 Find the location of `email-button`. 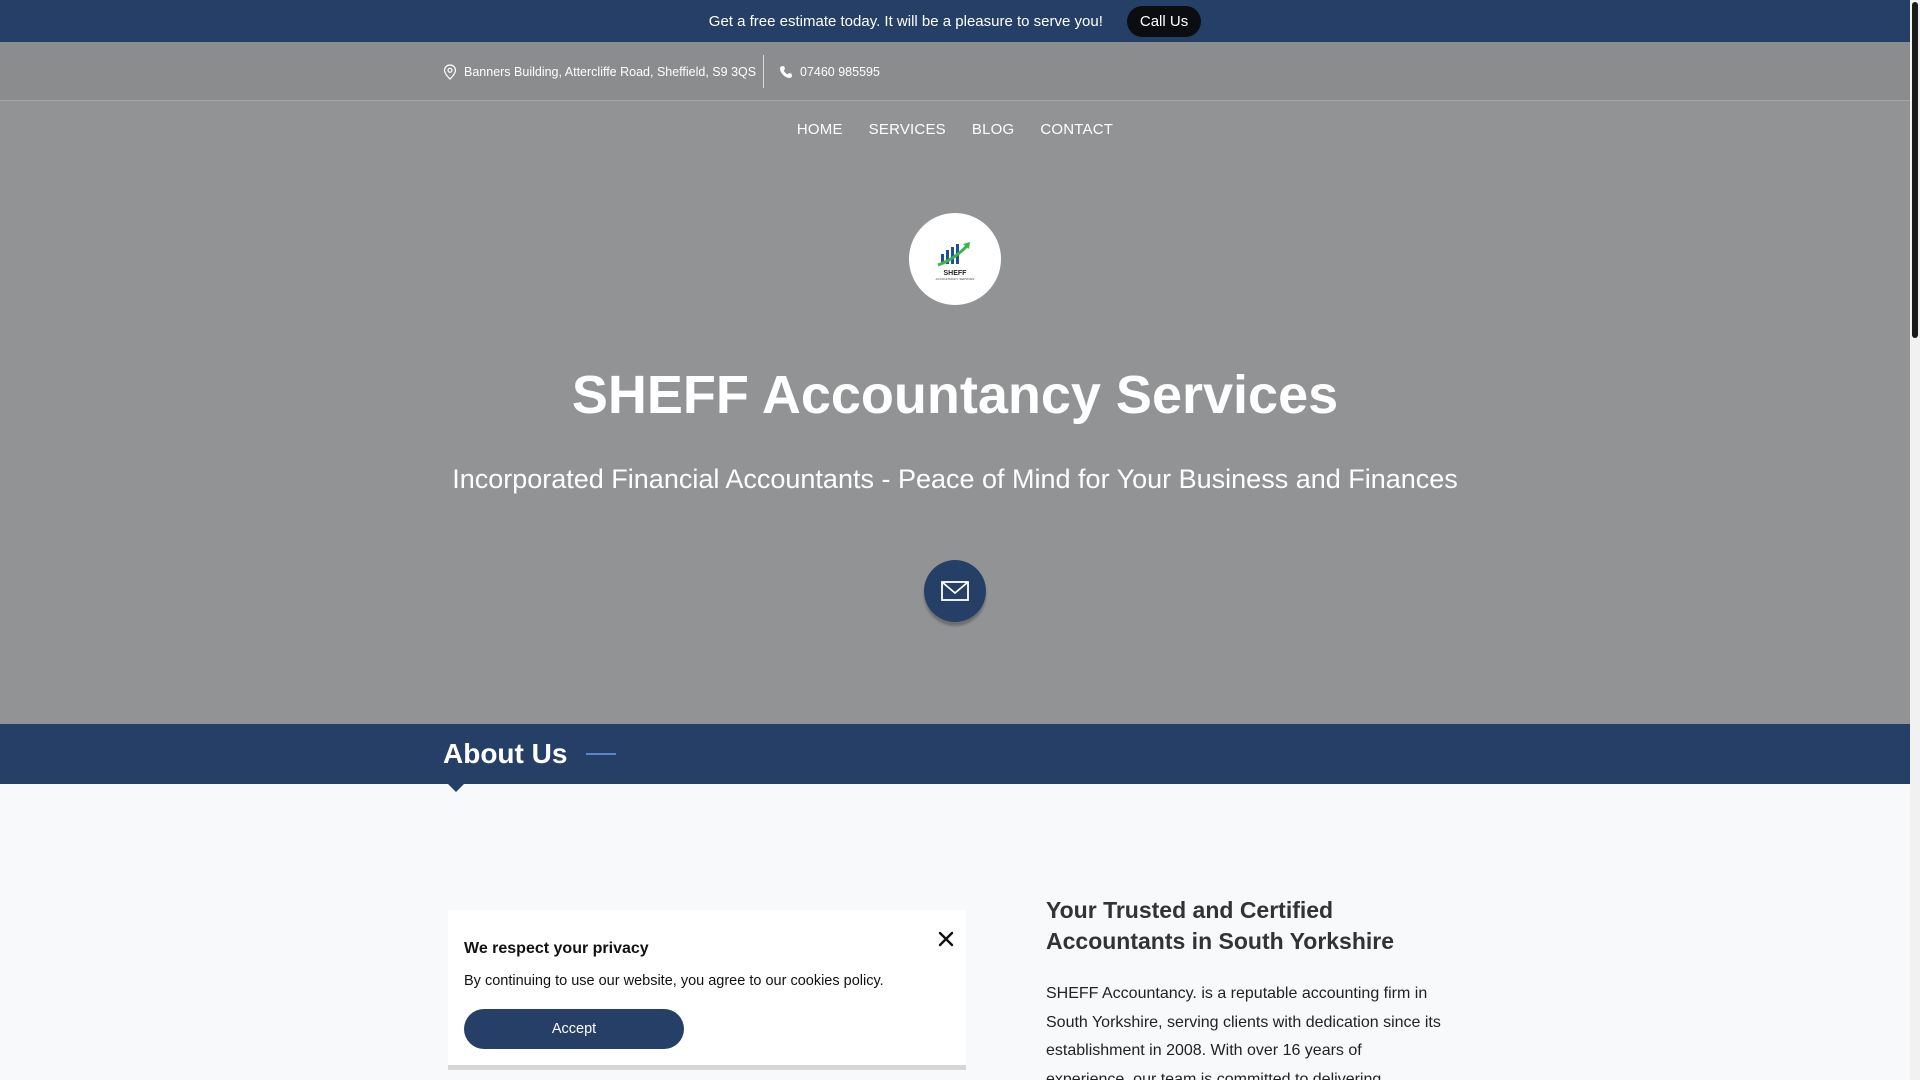

email-button is located at coordinates (955, 591).